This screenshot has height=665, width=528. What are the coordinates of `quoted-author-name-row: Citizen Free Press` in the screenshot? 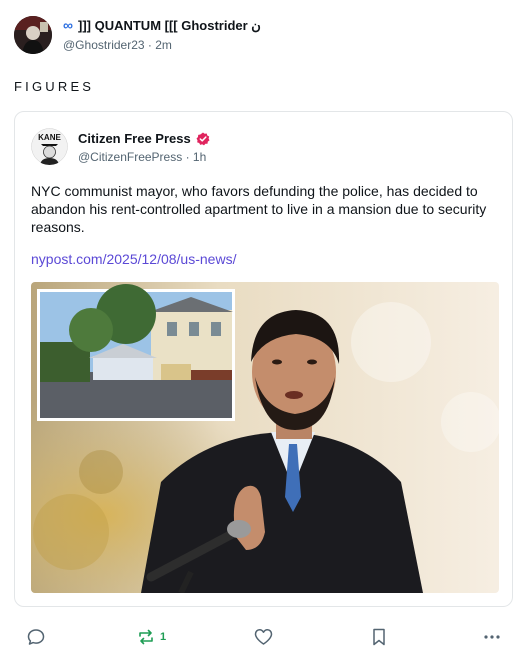 It's located at (144, 139).